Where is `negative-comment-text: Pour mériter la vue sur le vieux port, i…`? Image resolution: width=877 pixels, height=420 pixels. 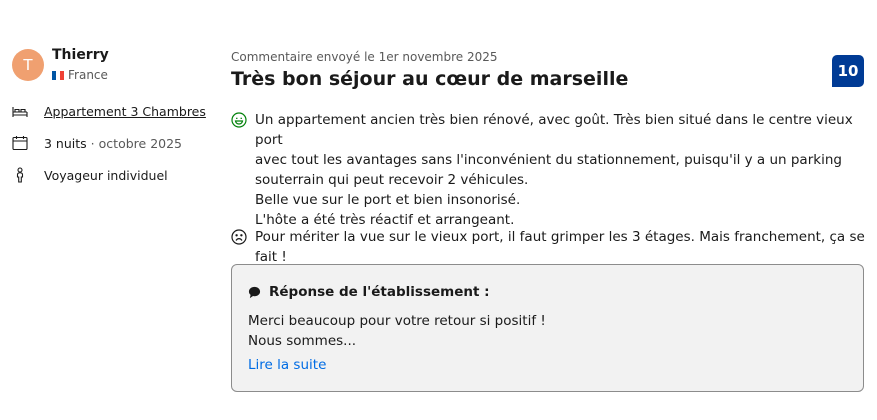
negative-comment-text: Pour mériter la vue sur le vieux port, i… is located at coordinates (560, 247).